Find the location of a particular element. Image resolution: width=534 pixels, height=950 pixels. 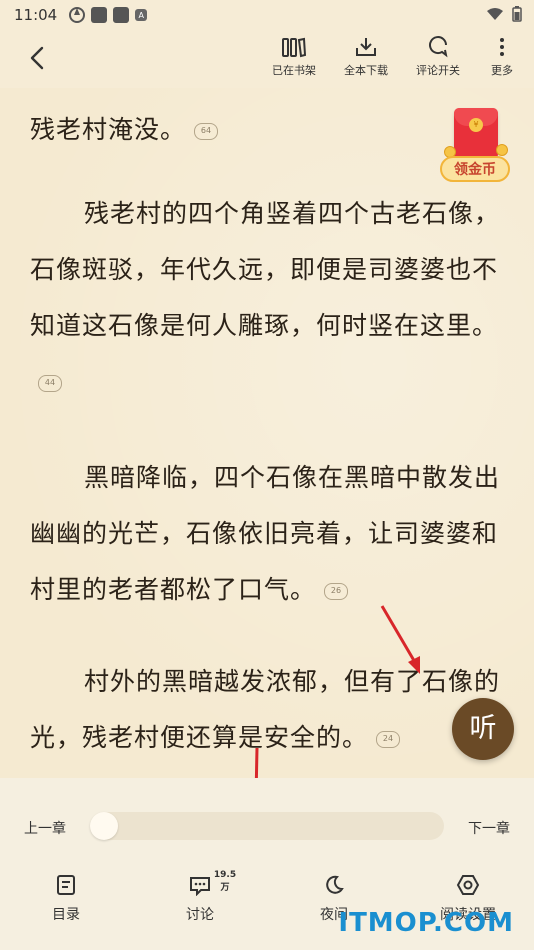

annotation-arrow is located at coordinates (400, 639).